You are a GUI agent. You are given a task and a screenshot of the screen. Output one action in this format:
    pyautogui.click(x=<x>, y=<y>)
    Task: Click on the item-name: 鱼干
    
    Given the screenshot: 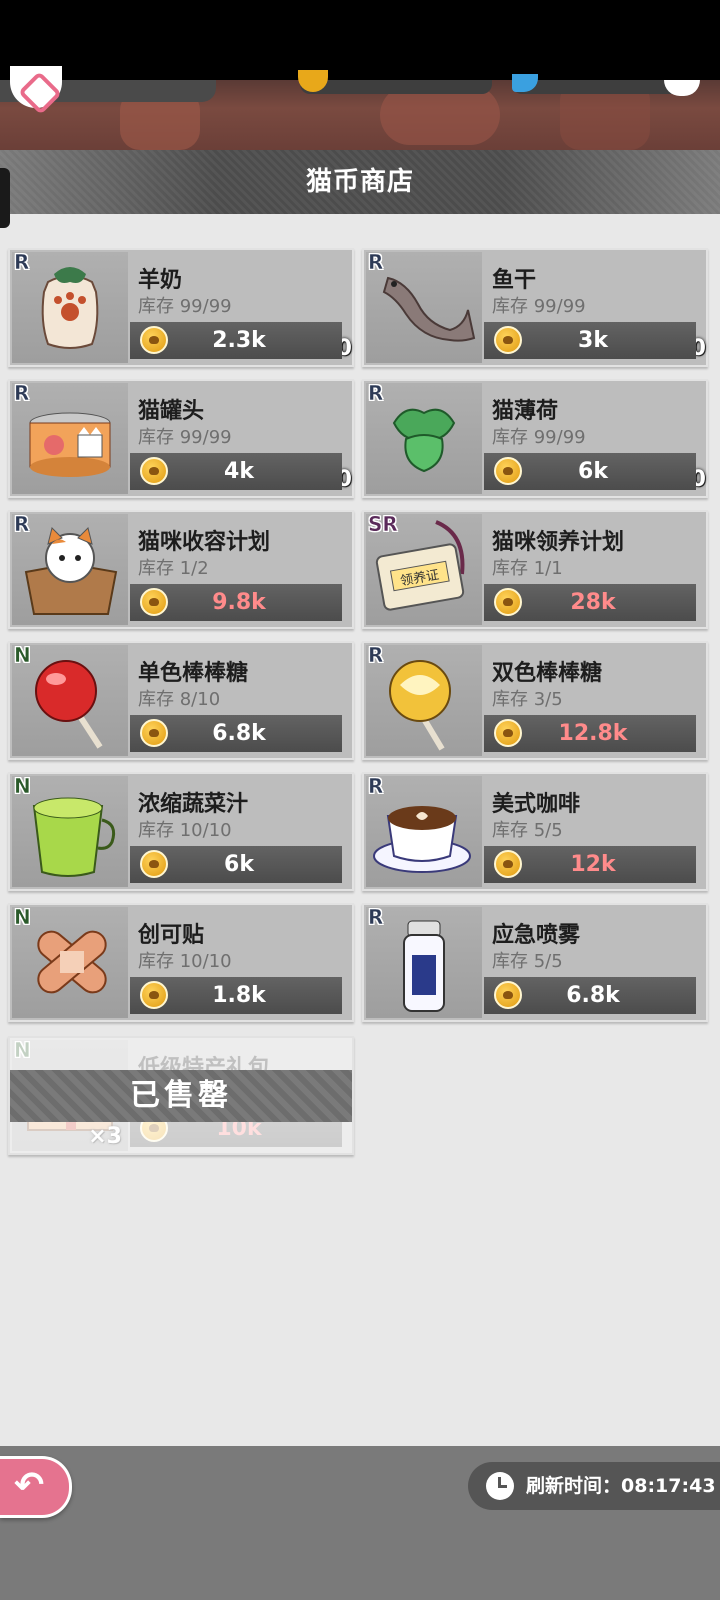 What is the action you would take?
    pyautogui.click(x=514, y=280)
    